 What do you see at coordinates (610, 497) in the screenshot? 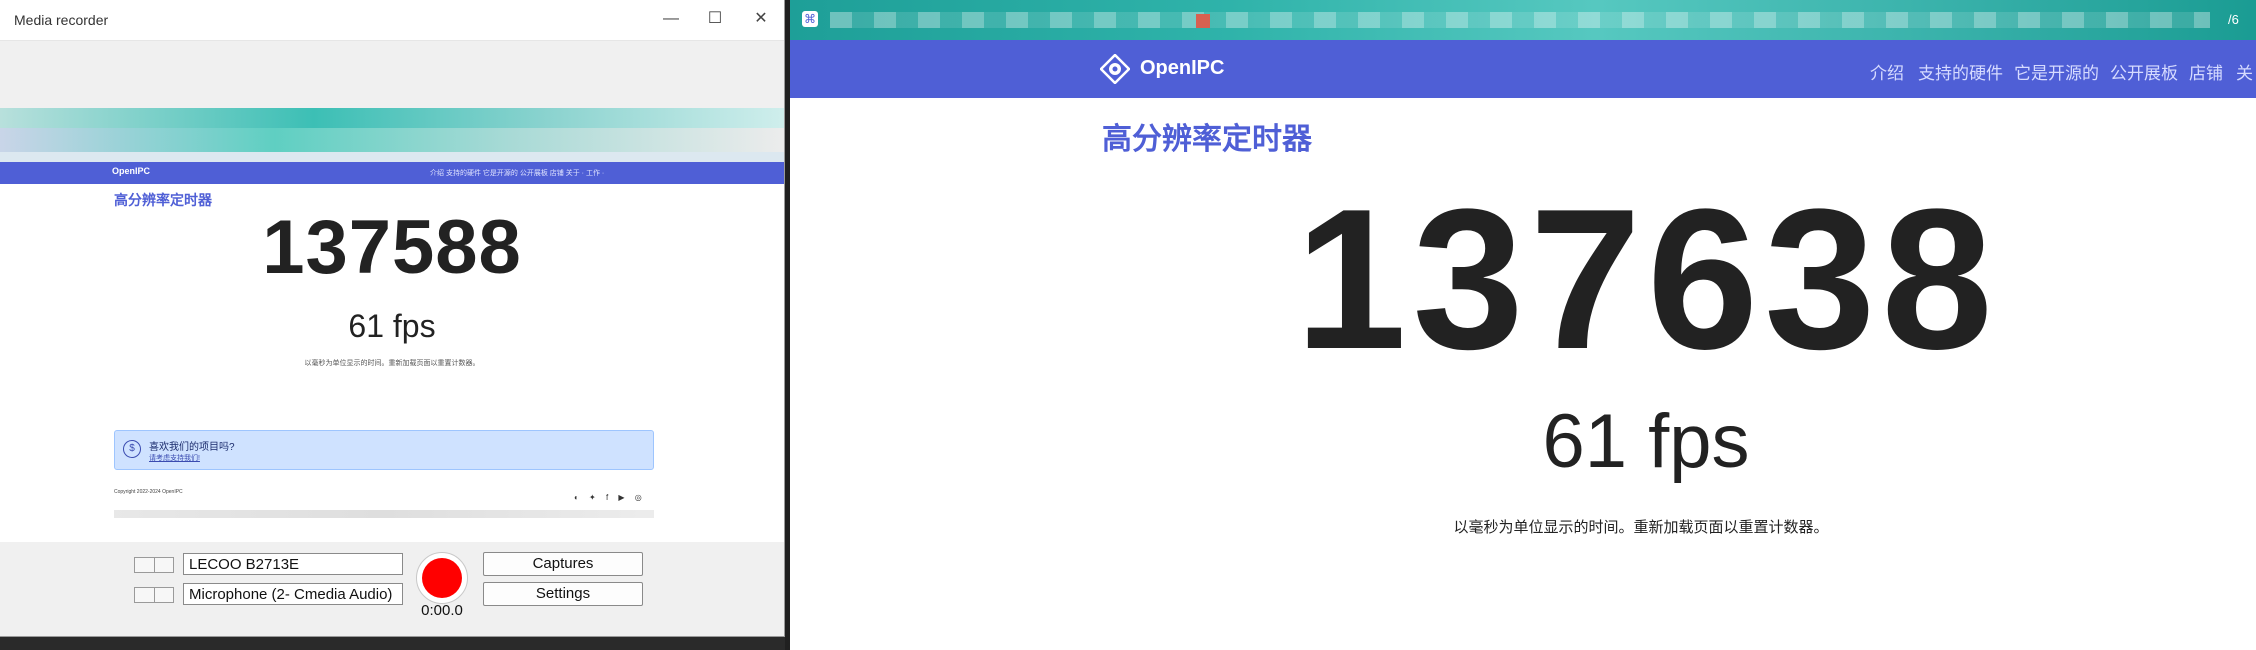
I see `preview-social-icons: ◐ ✦ f ▶ ◎` at bounding box center [610, 497].